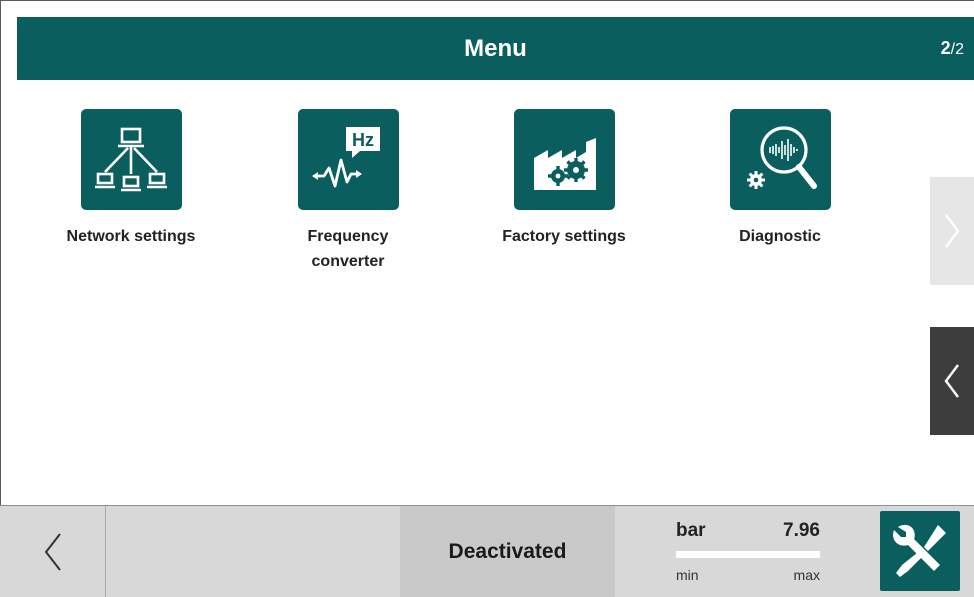 This screenshot has width=974, height=597. I want to click on page-current: 2, so click(945, 48).